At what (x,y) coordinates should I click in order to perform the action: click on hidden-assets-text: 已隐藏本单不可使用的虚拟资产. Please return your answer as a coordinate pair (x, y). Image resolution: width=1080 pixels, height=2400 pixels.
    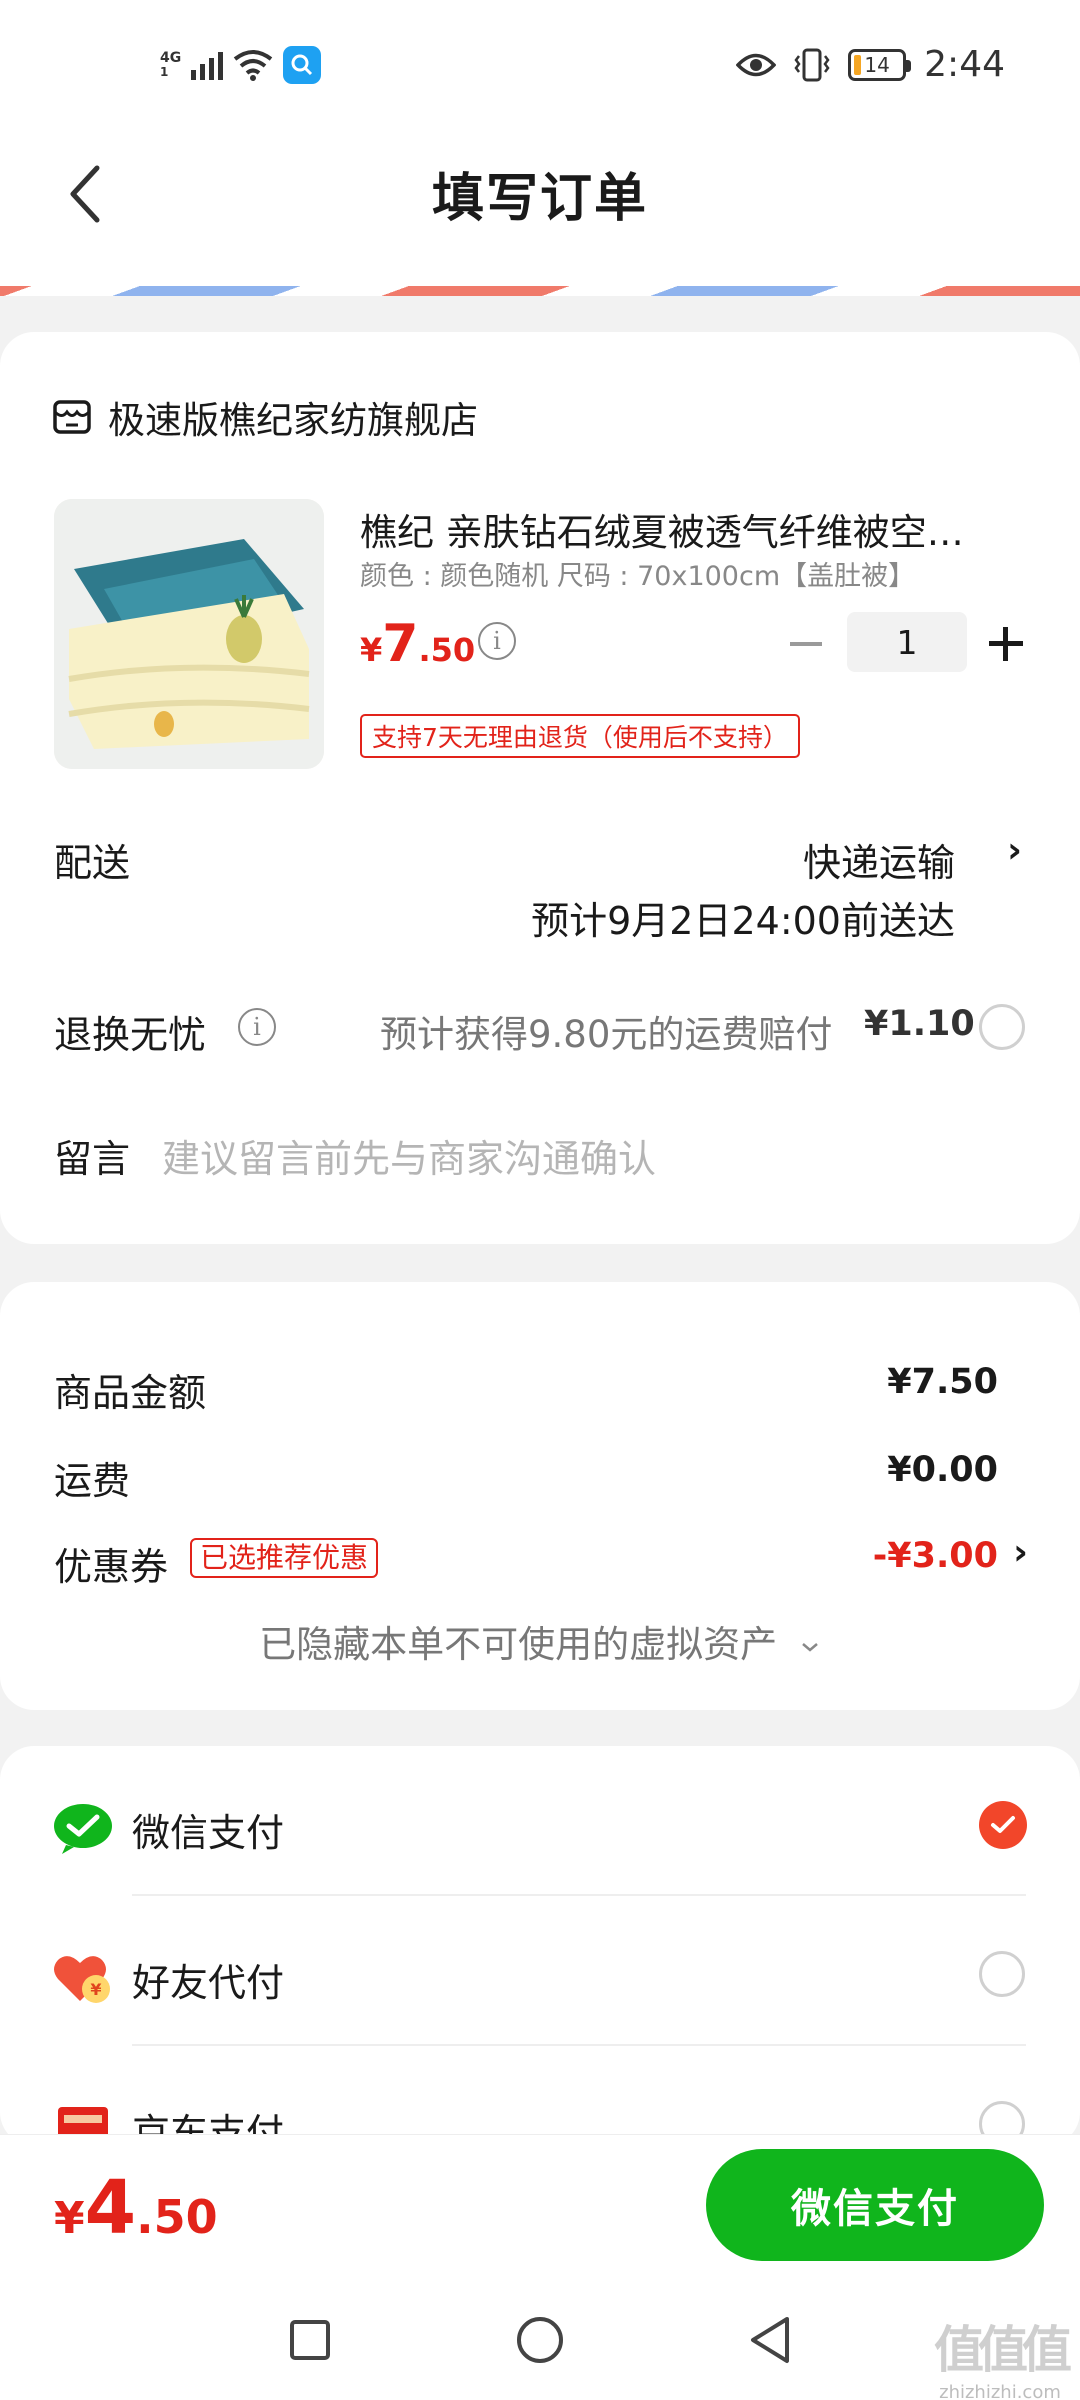
    Looking at the image, I should click on (518, 1644).